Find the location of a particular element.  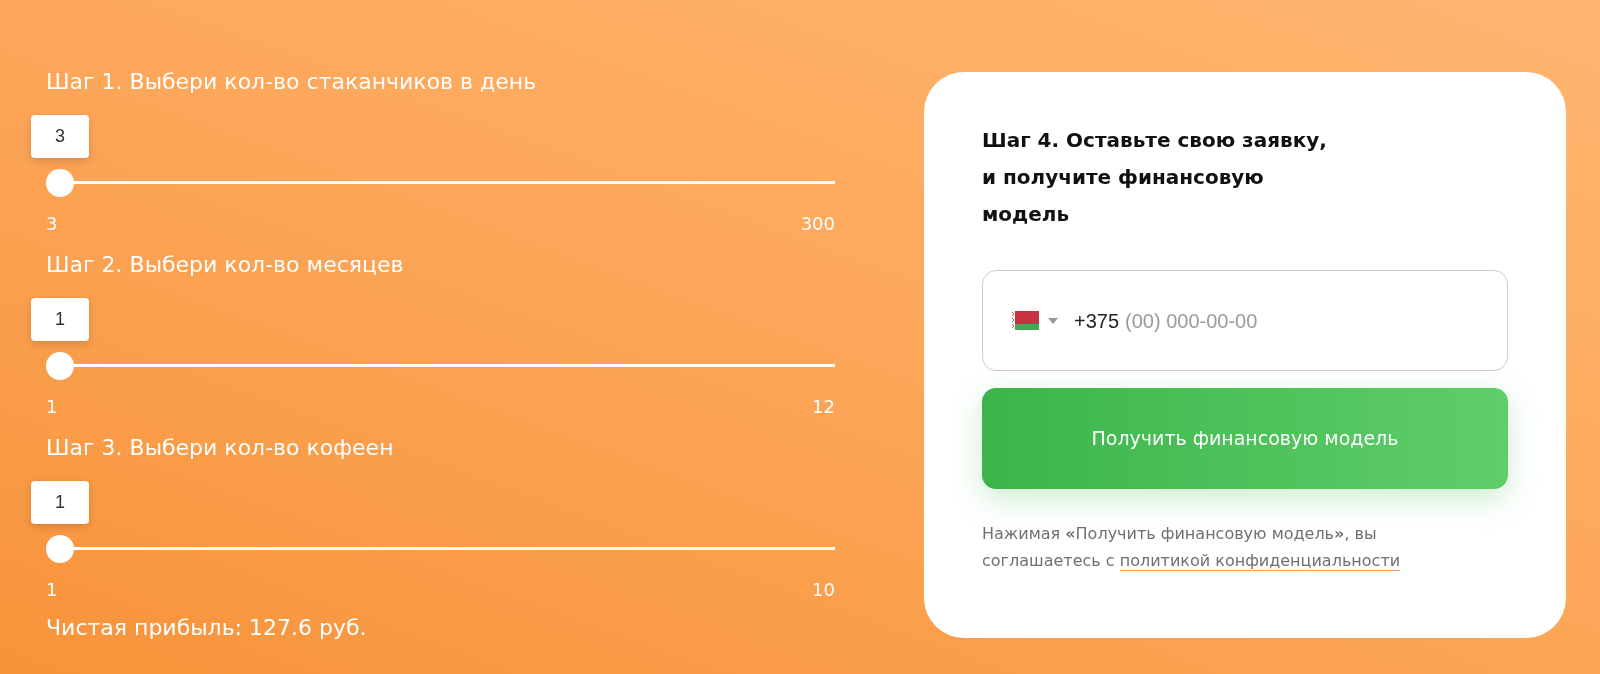

step-heading: Шаг 1. Выбери кол-во стаканчиков в день is located at coordinates (292, 82).